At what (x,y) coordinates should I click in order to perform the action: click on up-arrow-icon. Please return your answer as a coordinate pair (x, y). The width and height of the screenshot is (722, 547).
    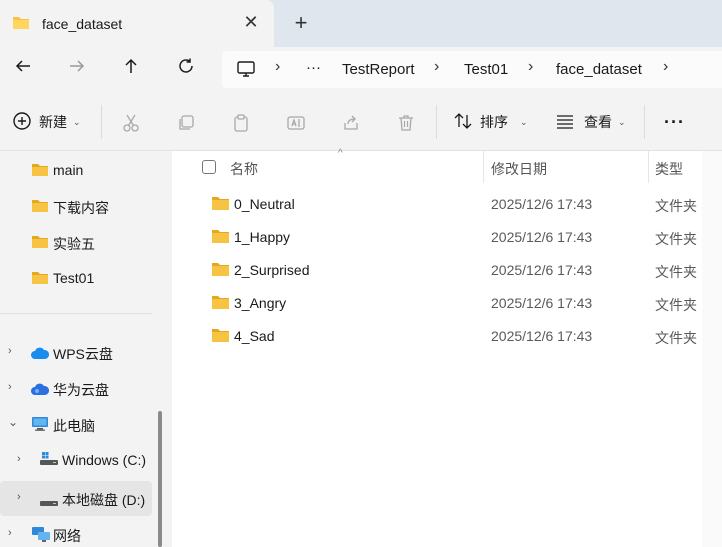
    Looking at the image, I should click on (131, 70).